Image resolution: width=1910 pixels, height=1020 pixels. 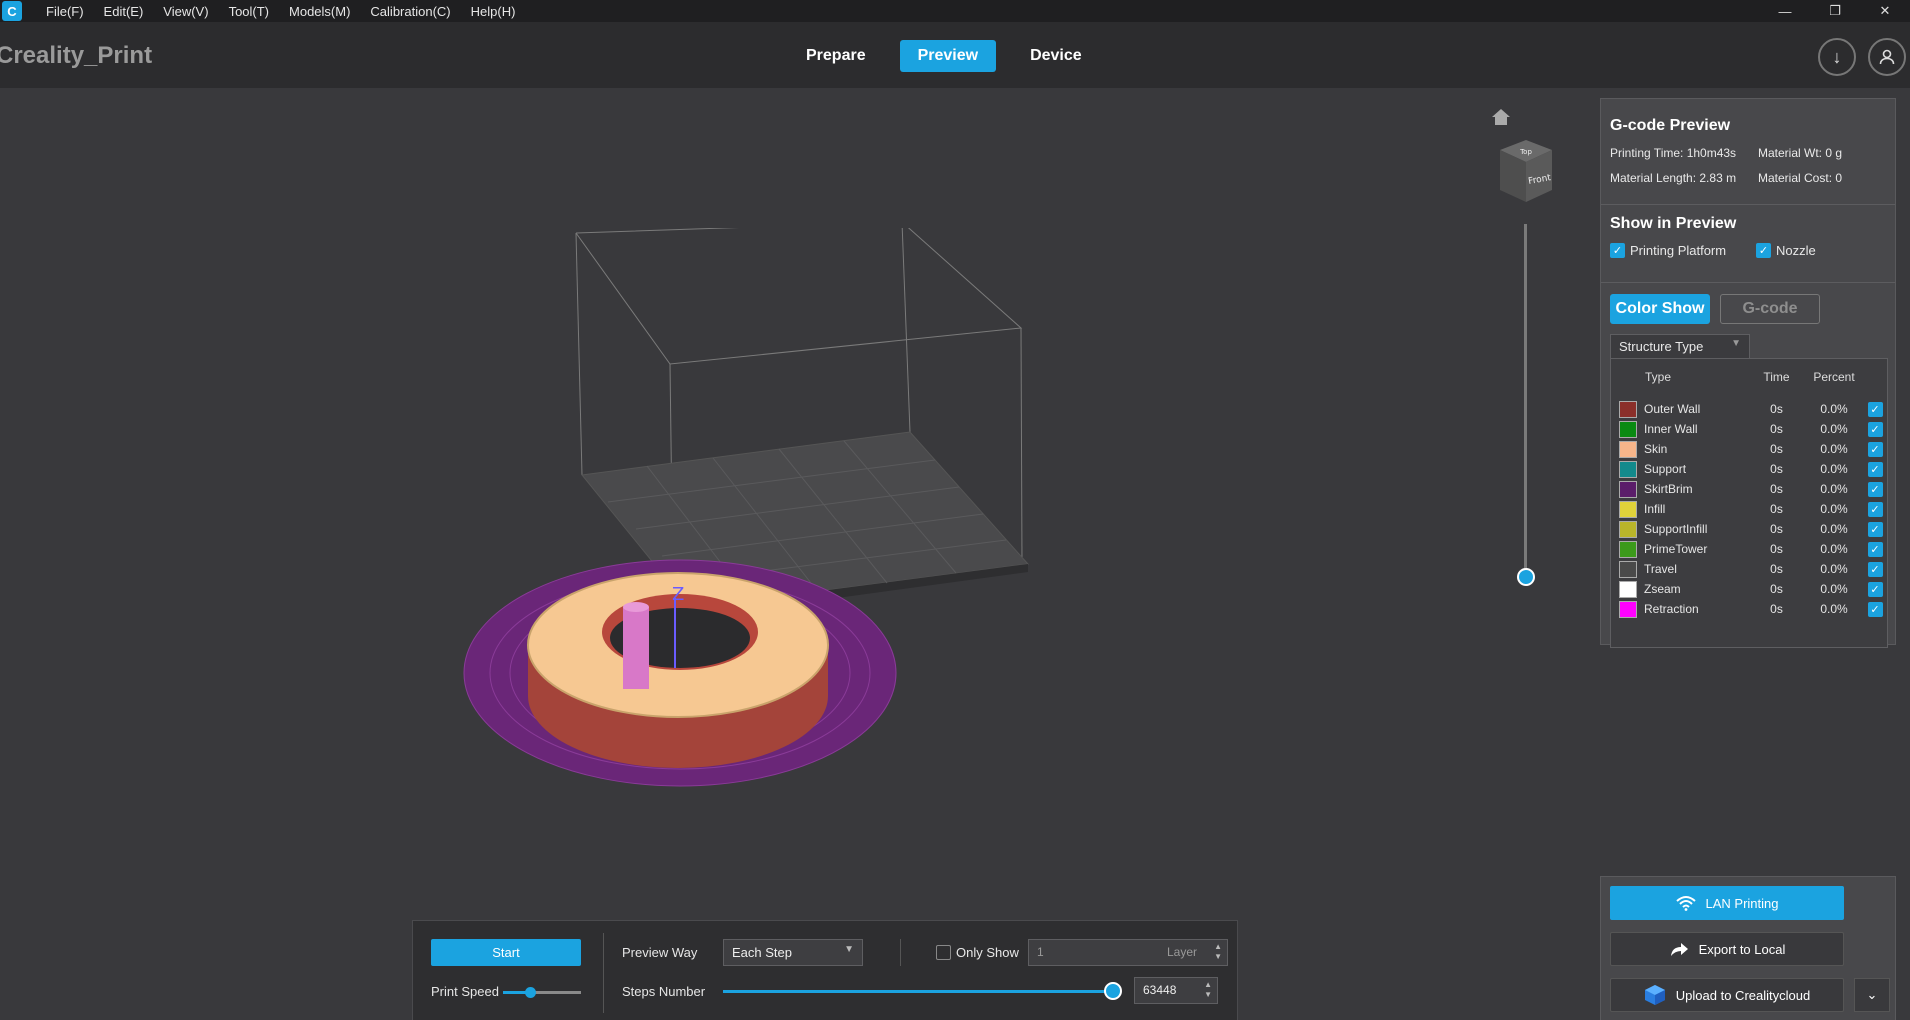 I want to click on upload-cloud-button: Upload to Crealitycloud, so click(x=1727, y=995).